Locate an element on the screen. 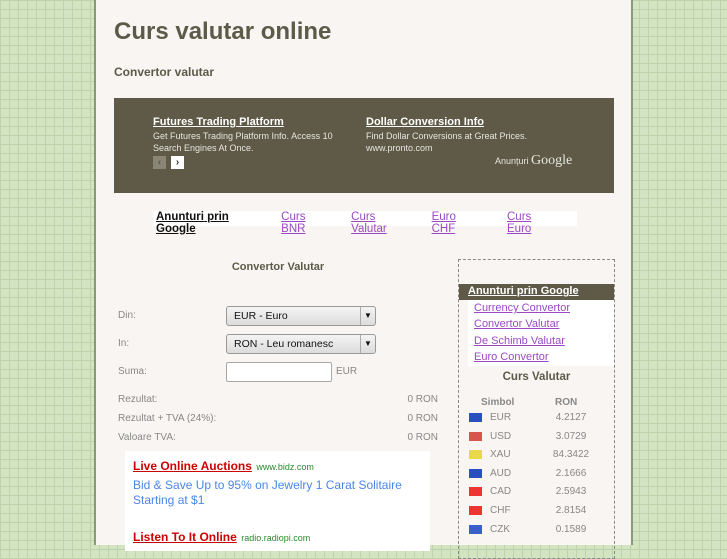 The height and width of the screenshot is (559, 727). page-title: Curs valutar online is located at coordinates (223, 31).